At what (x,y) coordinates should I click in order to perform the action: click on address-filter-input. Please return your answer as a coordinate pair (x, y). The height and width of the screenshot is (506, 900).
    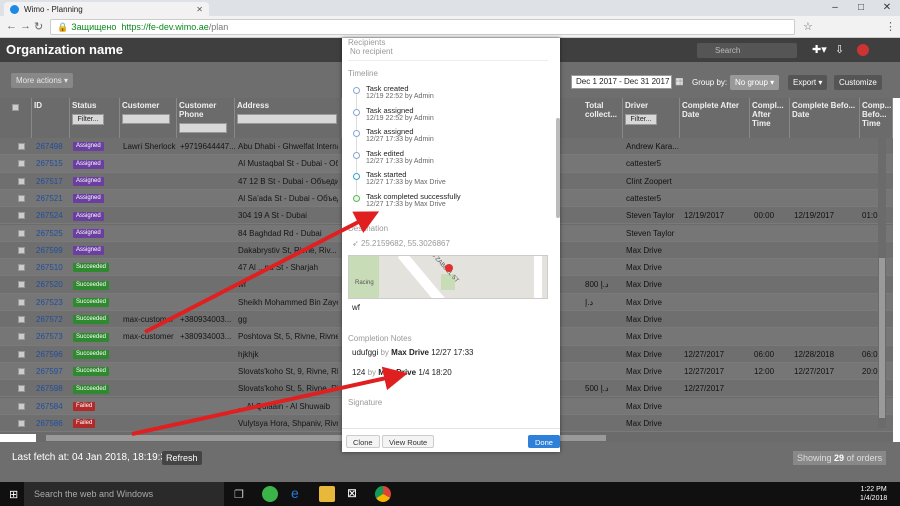
    Looking at the image, I should click on (287, 119).